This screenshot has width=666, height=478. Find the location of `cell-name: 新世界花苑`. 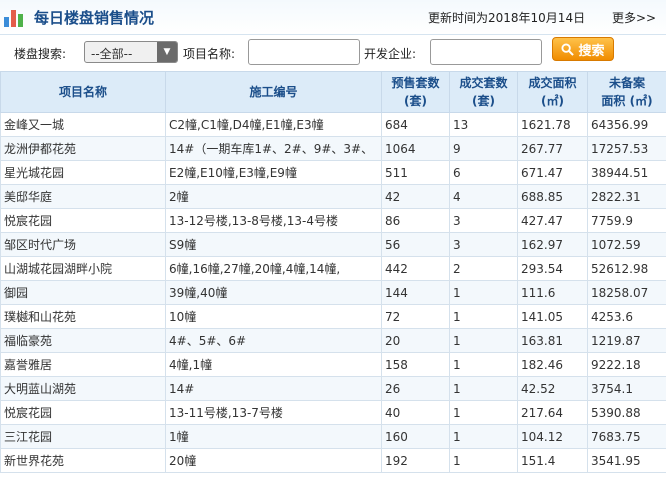

cell-name: 新世界花苑 is located at coordinates (83, 460).